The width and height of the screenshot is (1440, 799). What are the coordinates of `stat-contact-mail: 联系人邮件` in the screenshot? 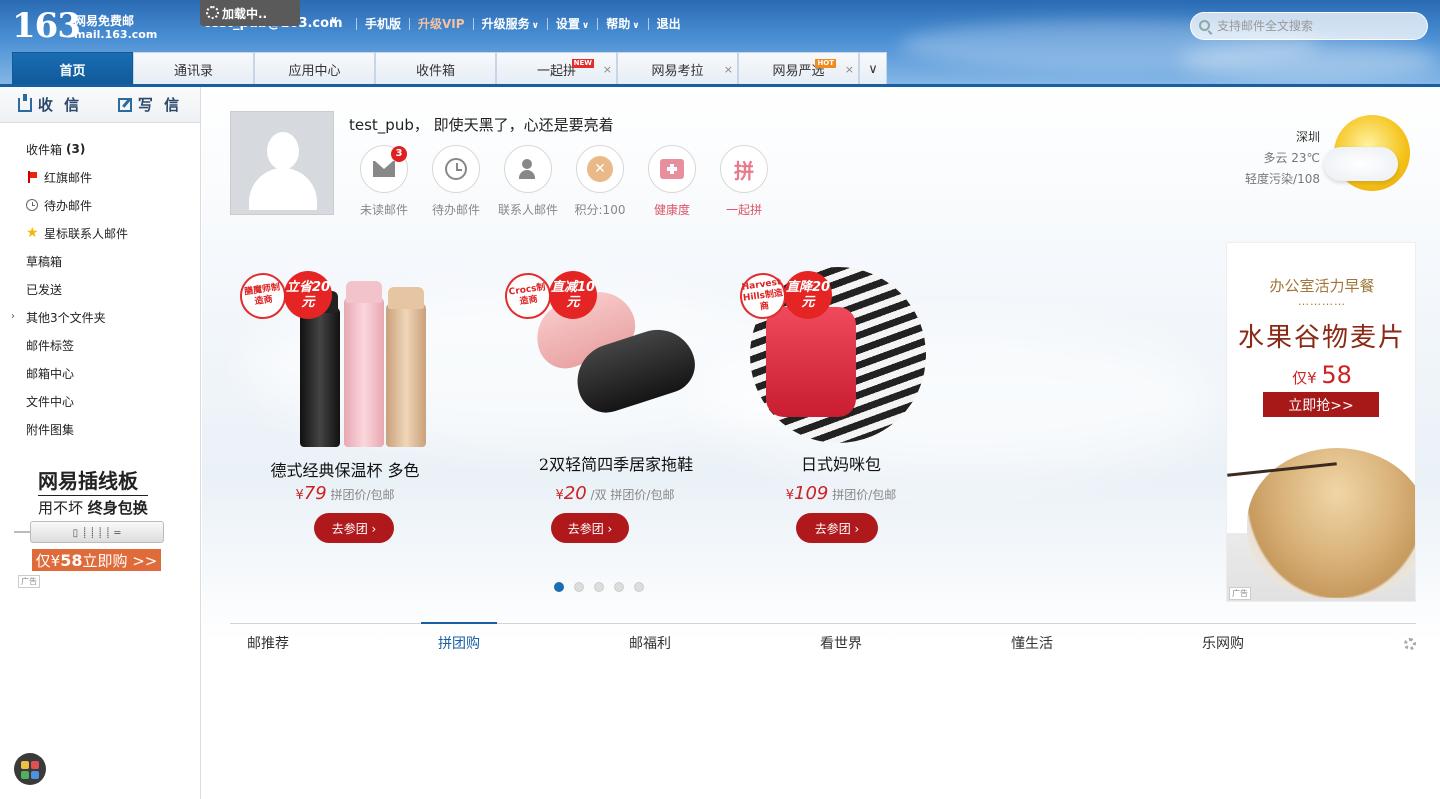 It's located at (528, 181).